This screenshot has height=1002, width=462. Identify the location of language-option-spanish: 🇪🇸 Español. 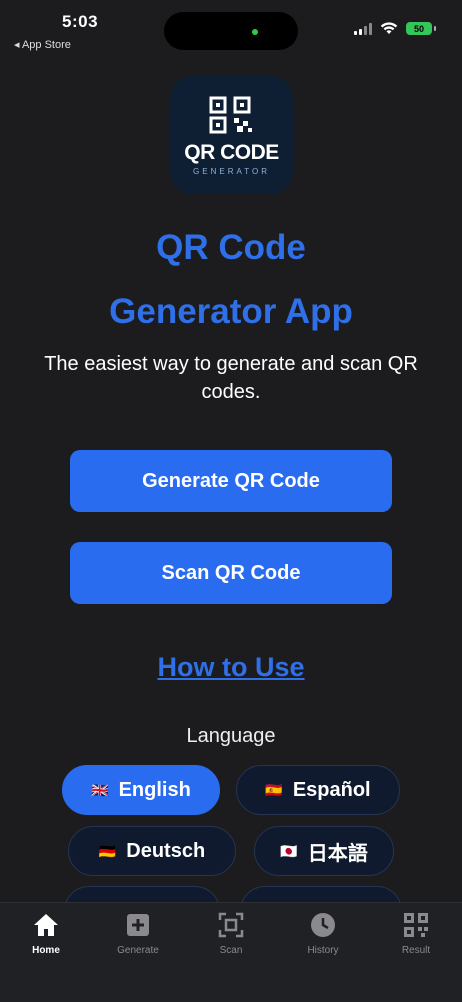
(318, 790).